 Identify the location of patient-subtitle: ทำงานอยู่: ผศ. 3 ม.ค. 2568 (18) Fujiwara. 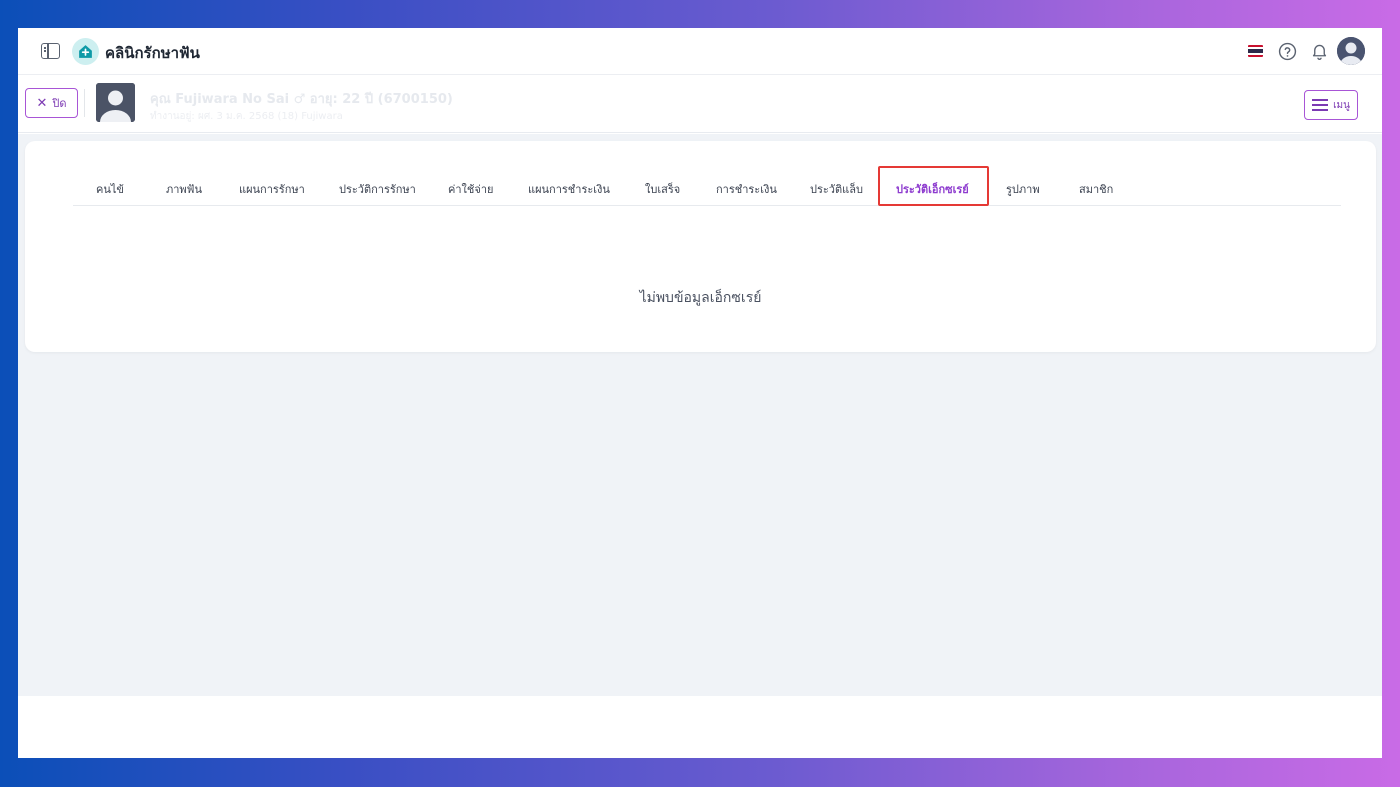
(246, 116).